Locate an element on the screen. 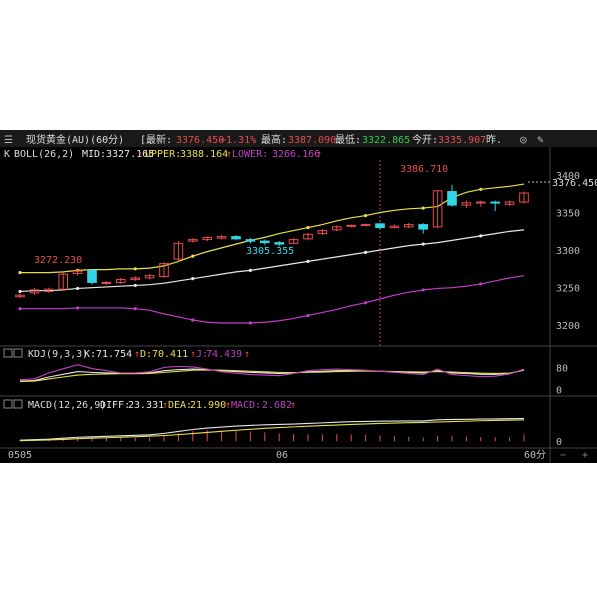 This screenshot has width=597, height=597. open-value: 3335.907 is located at coordinates (462, 140).